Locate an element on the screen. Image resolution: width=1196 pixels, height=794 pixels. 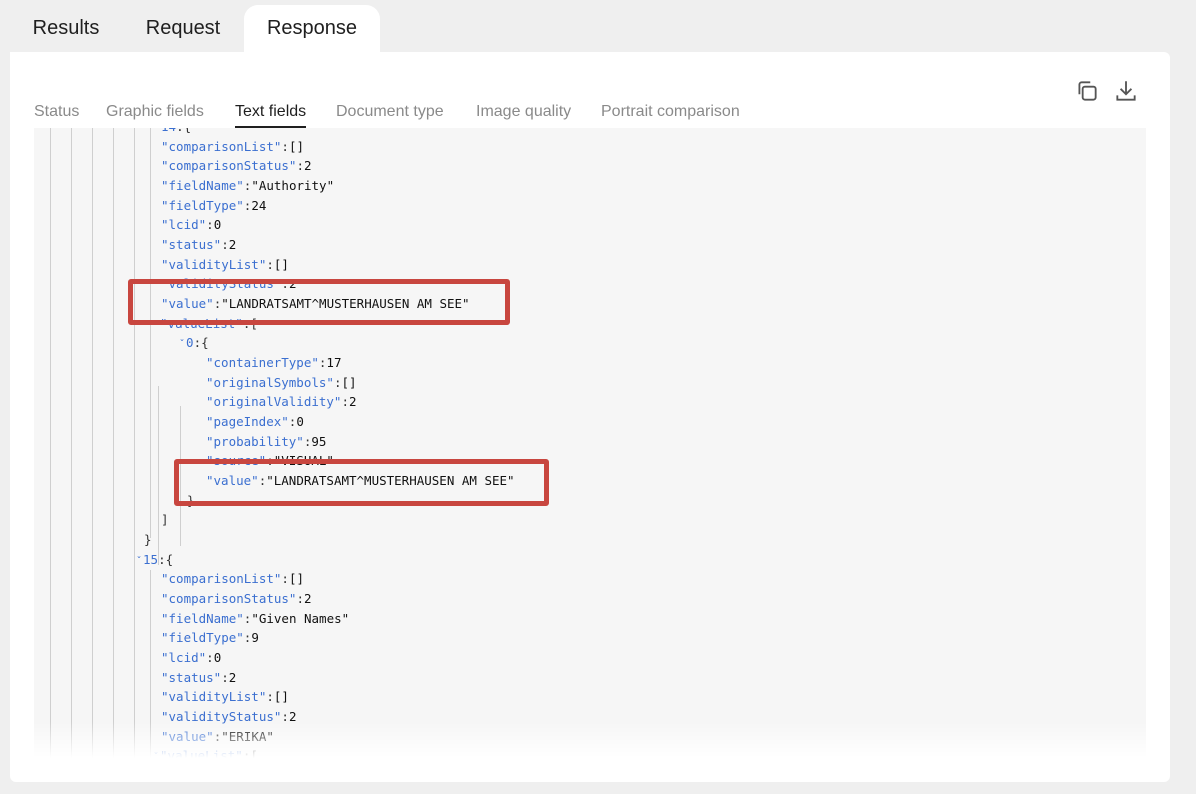
json-value: 95 is located at coordinates (319, 441).